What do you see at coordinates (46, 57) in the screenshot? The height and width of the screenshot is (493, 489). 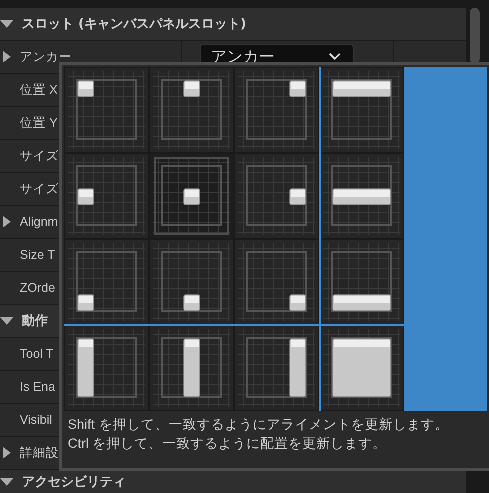 I see `property-label: アンカー` at bounding box center [46, 57].